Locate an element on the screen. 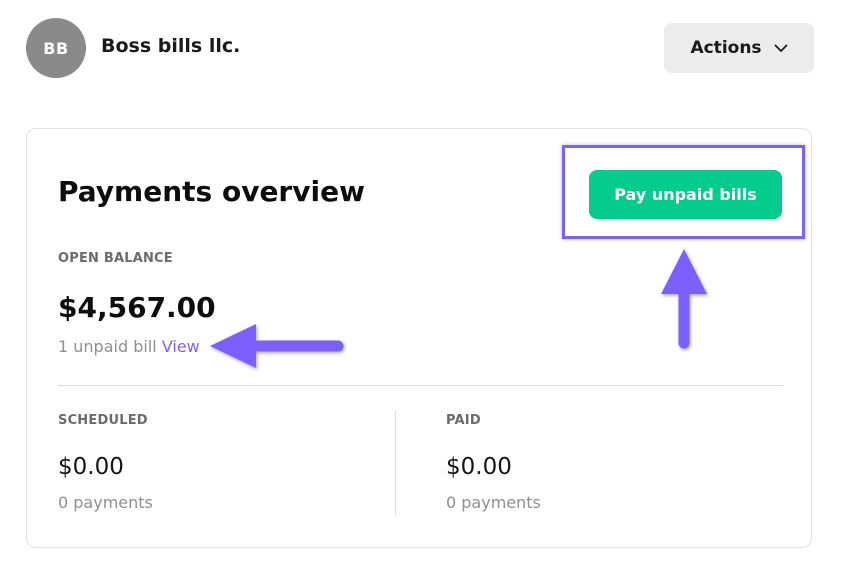 The height and width of the screenshot is (565, 843). unpaid-bills-count: 1 unpaid bill is located at coordinates (107, 346).